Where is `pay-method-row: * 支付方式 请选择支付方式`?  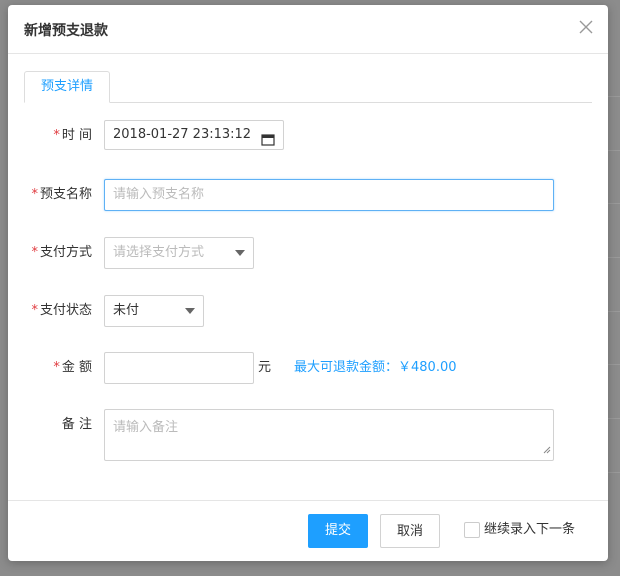 pay-method-row: * 支付方式 请选择支付方式 is located at coordinates (308, 253).